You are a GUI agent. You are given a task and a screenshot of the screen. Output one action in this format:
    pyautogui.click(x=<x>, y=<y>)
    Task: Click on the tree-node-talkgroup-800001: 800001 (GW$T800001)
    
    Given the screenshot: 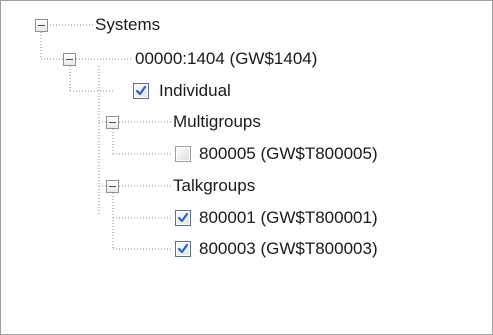 What is the action you would take?
    pyautogui.click(x=288, y=218)
    